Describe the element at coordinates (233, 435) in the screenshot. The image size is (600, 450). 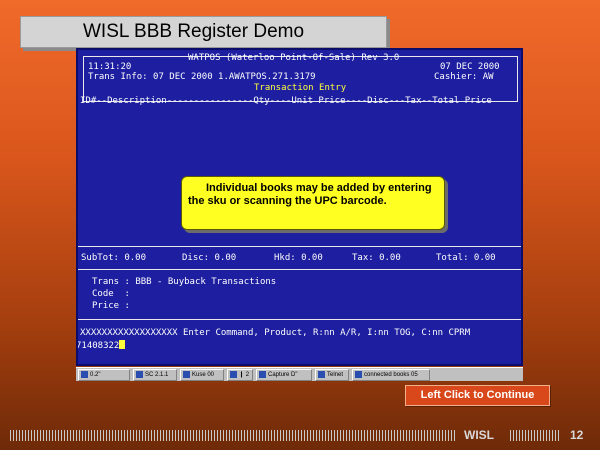
I see `footer-barcode-left` at that location.